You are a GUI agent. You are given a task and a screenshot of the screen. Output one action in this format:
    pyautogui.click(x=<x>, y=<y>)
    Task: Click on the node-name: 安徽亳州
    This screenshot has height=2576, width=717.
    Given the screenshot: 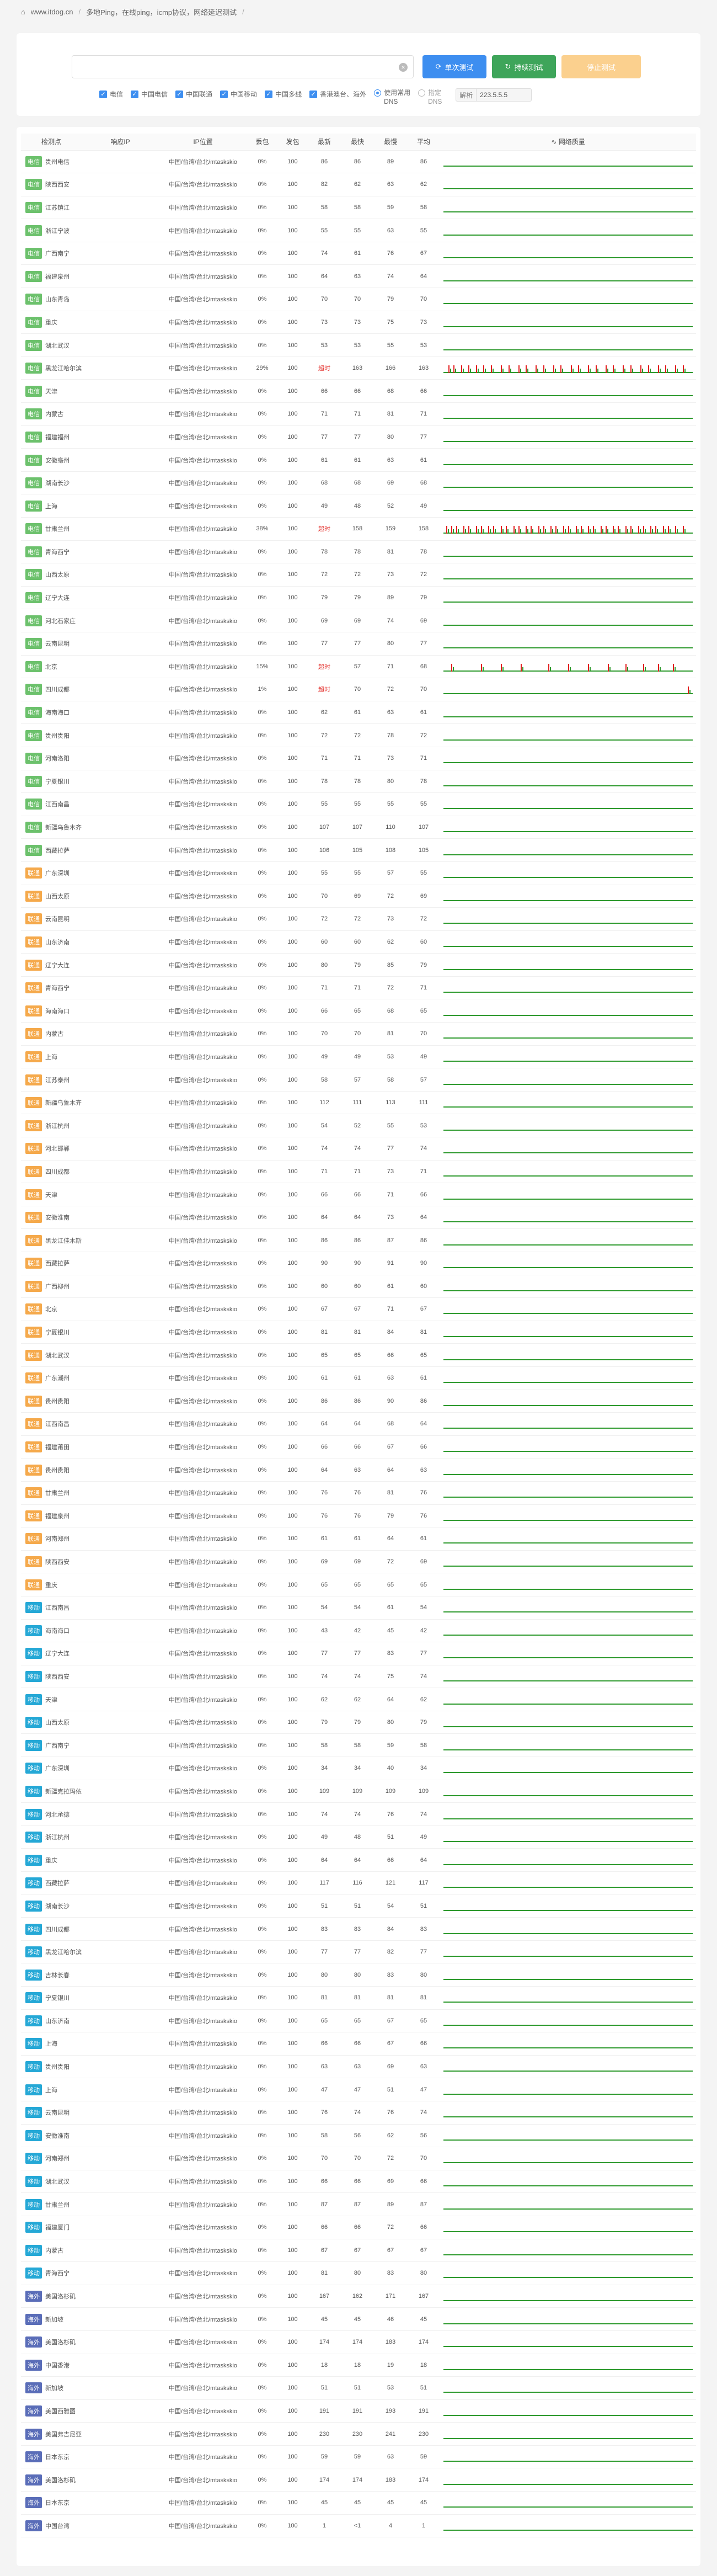 What is the action you would take?
    pyautogui.click(x=57, y=460)
    